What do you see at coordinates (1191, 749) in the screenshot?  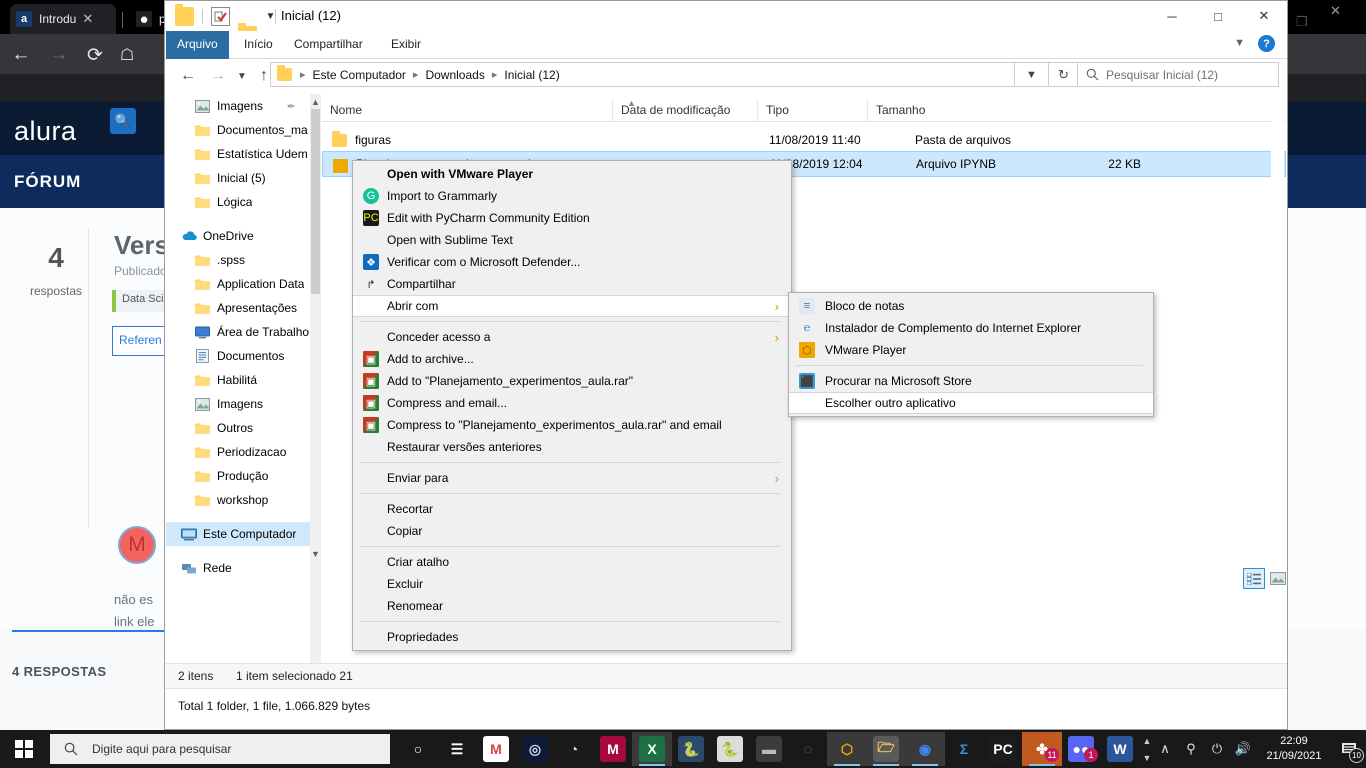 I see `camera-icon: ⚲` at bounding box center [1191, 749].